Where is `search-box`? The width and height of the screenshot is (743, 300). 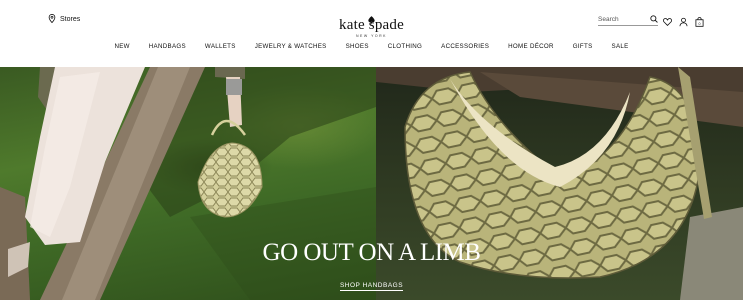
search-box is located at coordinates (628, 19).